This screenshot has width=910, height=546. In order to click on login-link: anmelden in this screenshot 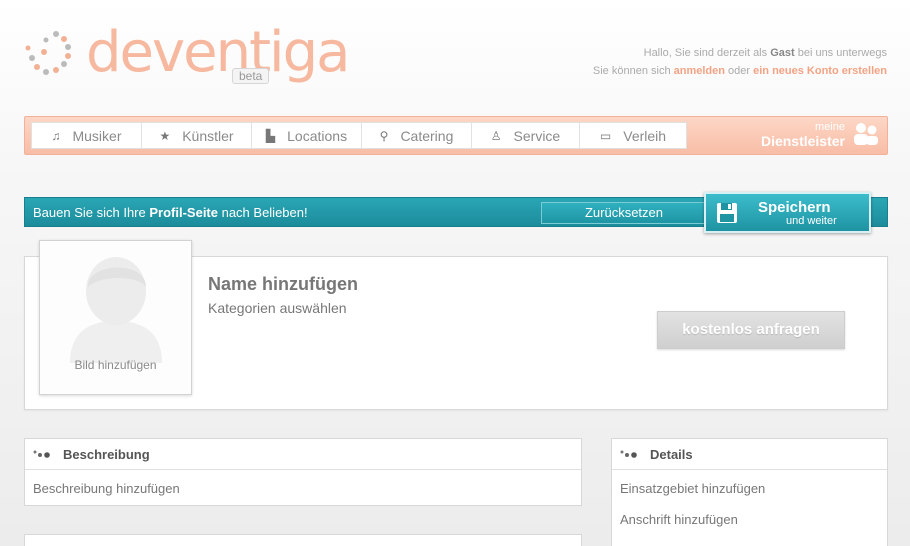, I will do `click(699, 71)`.